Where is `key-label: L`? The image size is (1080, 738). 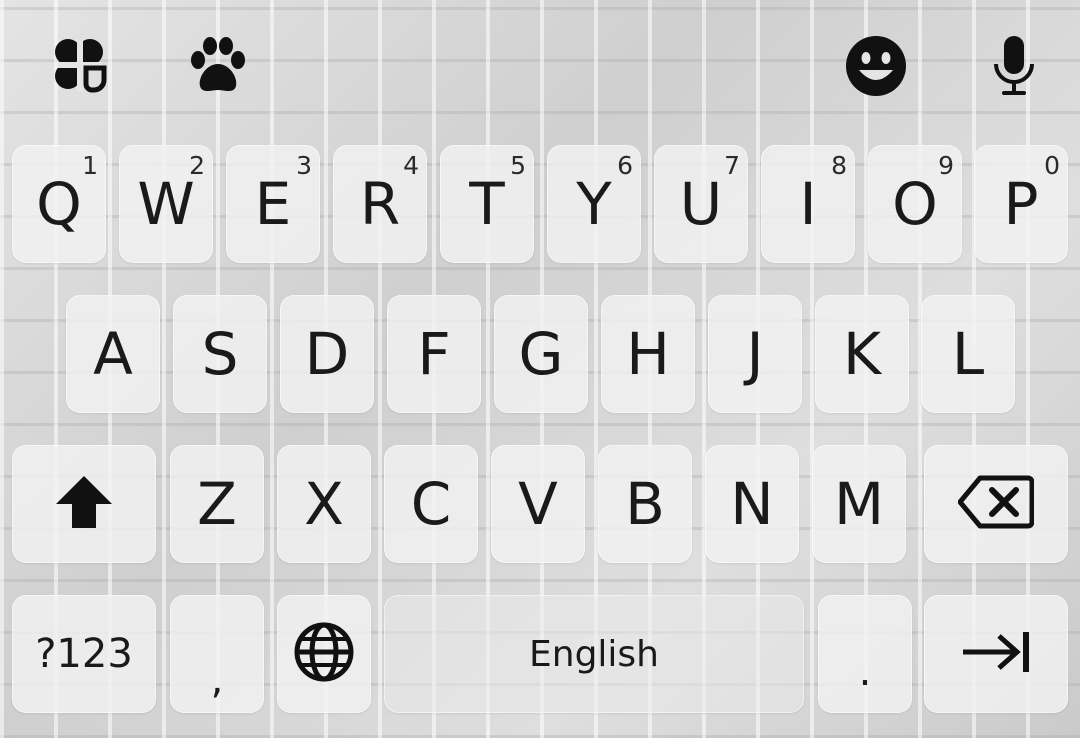 key-label: L is located at coordinates (968, 354).